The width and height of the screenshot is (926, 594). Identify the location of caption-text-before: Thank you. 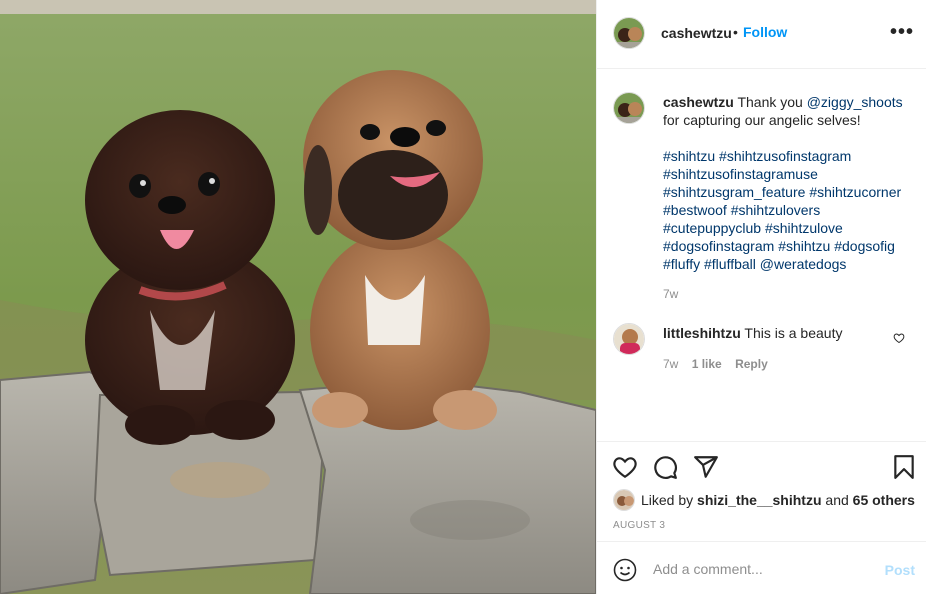
(772, 102).